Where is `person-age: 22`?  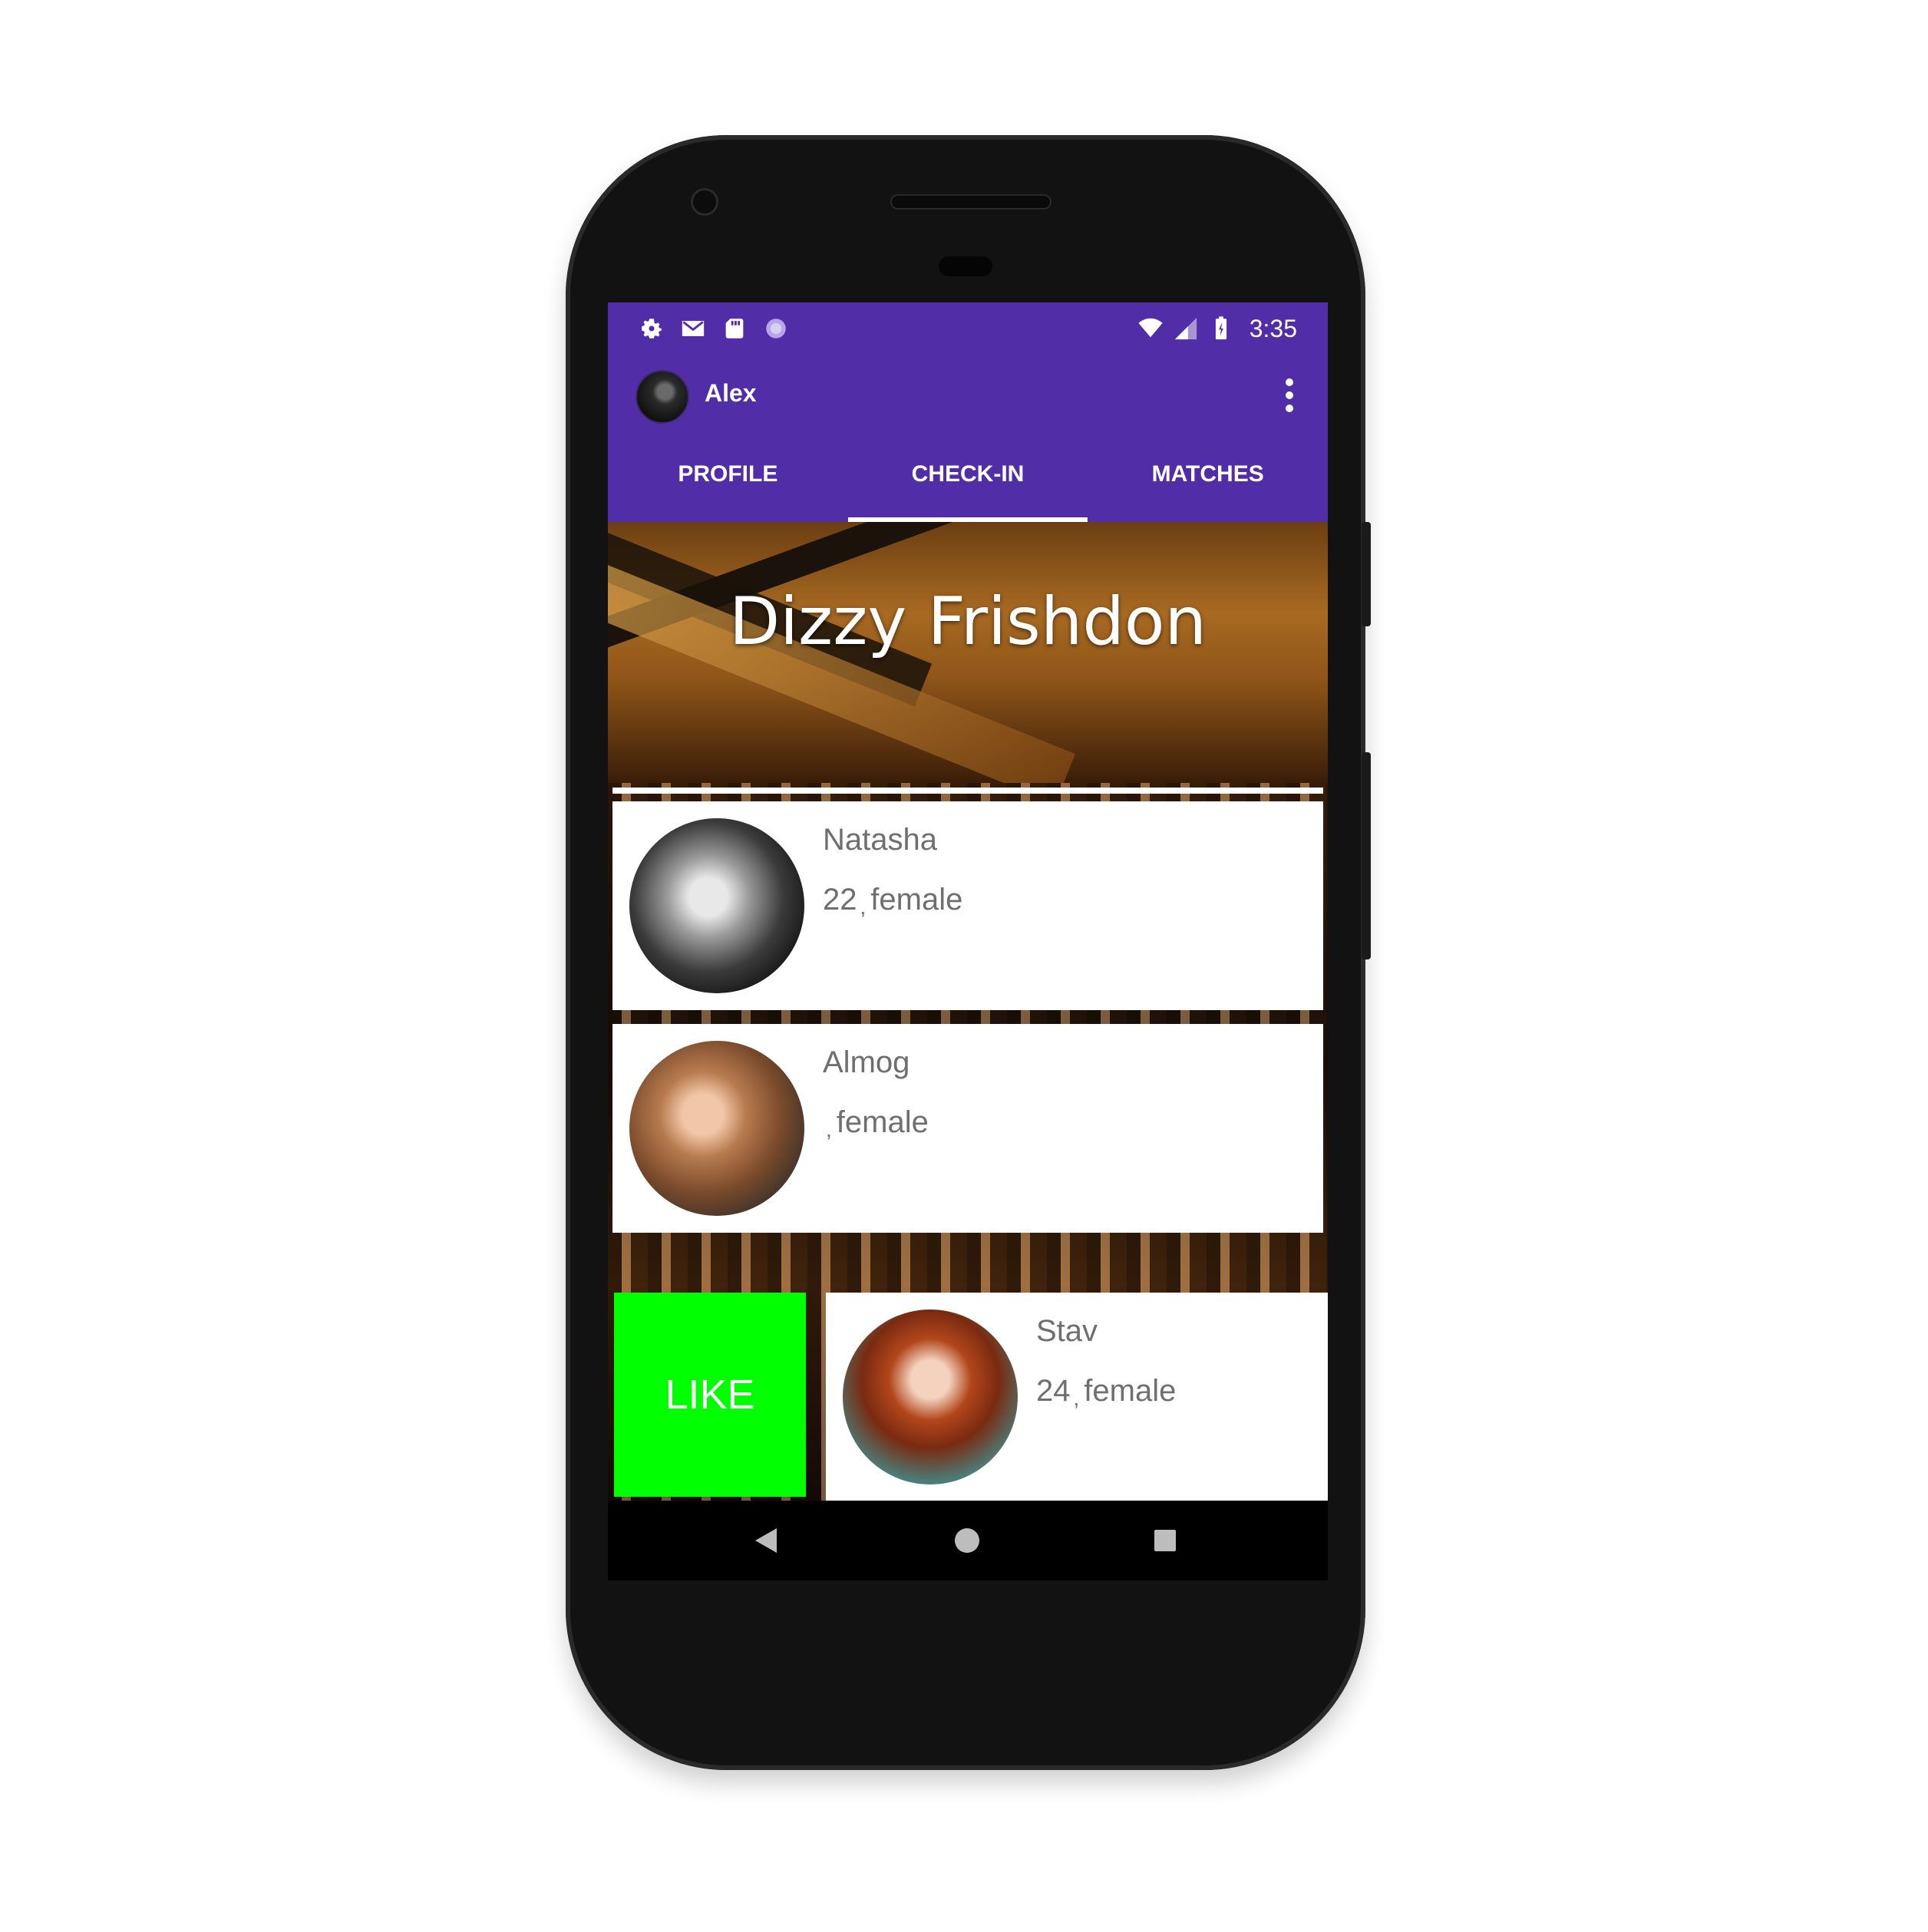
person-age: 22 is located at coordinates (840, 899).